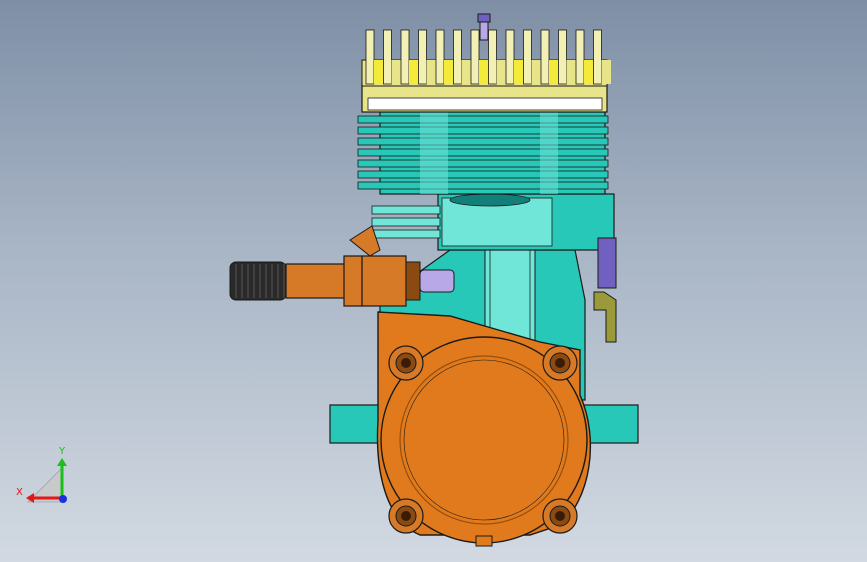 The image size is (867, 562). I want to click on cylinder-block, so click(483, 153).